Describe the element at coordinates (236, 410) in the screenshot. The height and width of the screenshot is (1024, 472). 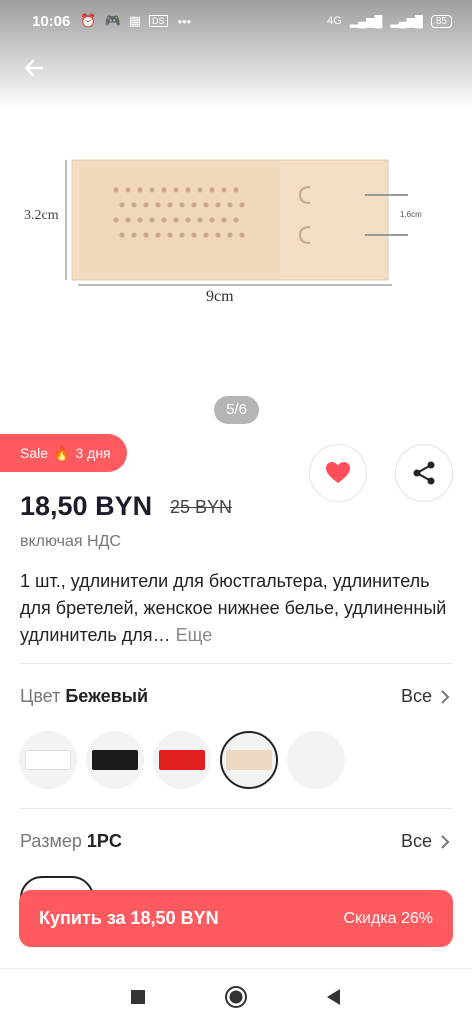
I see `gallery-pager: 5/6` at that location.